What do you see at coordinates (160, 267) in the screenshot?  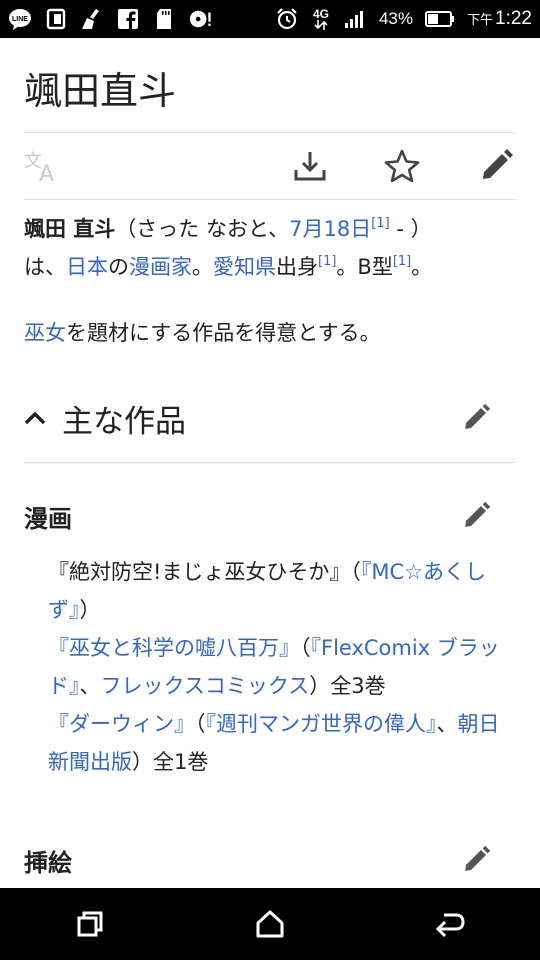 I see `mangaka-link: 漫画家` at bounding box center [160, 267].